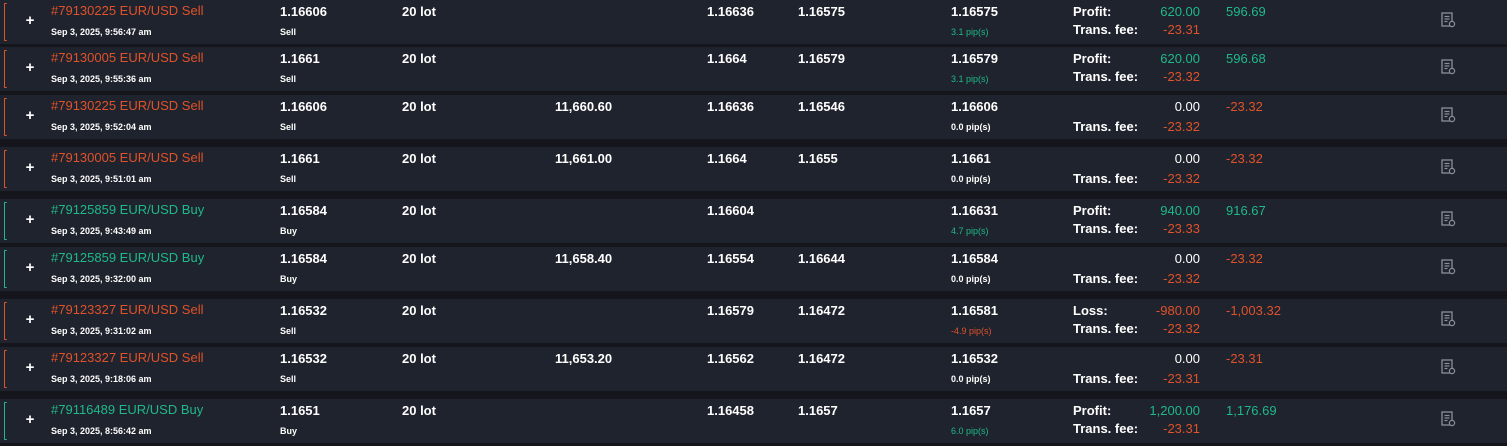  I want to click on close-price: 1.16584, so click(974, 258).